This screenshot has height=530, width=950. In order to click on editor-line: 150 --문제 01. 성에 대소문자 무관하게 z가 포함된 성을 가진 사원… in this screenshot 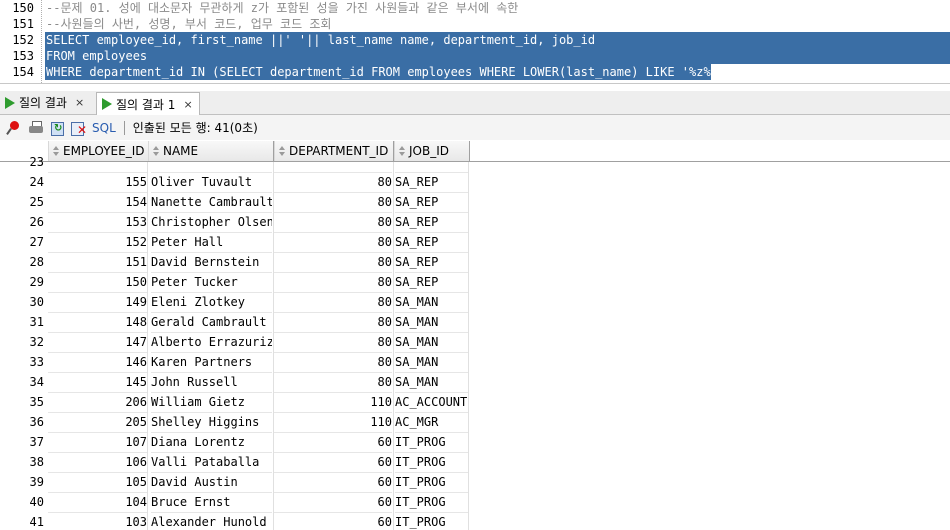, I will do `click(475, 8)`.